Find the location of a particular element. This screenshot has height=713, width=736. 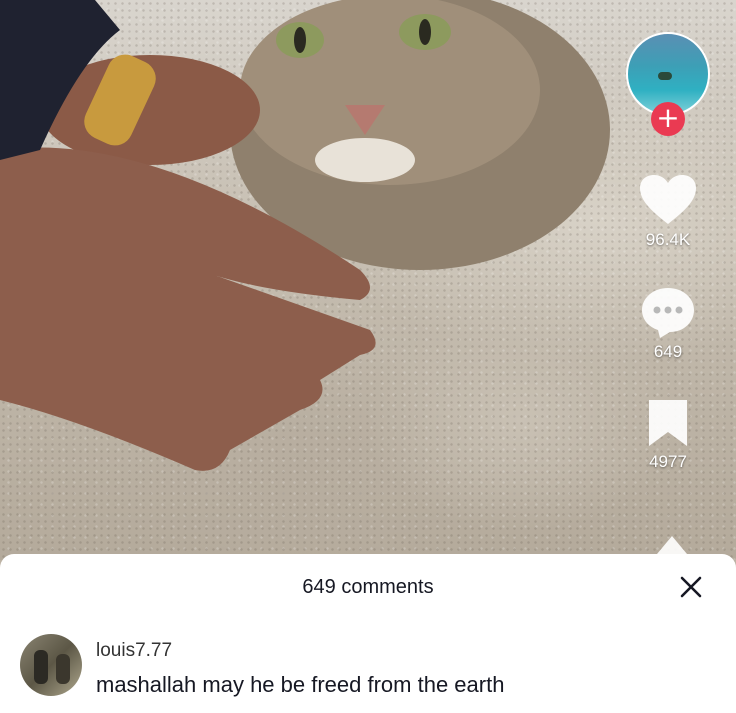

like-button: 96.4K is located at coordinates (668, 212).